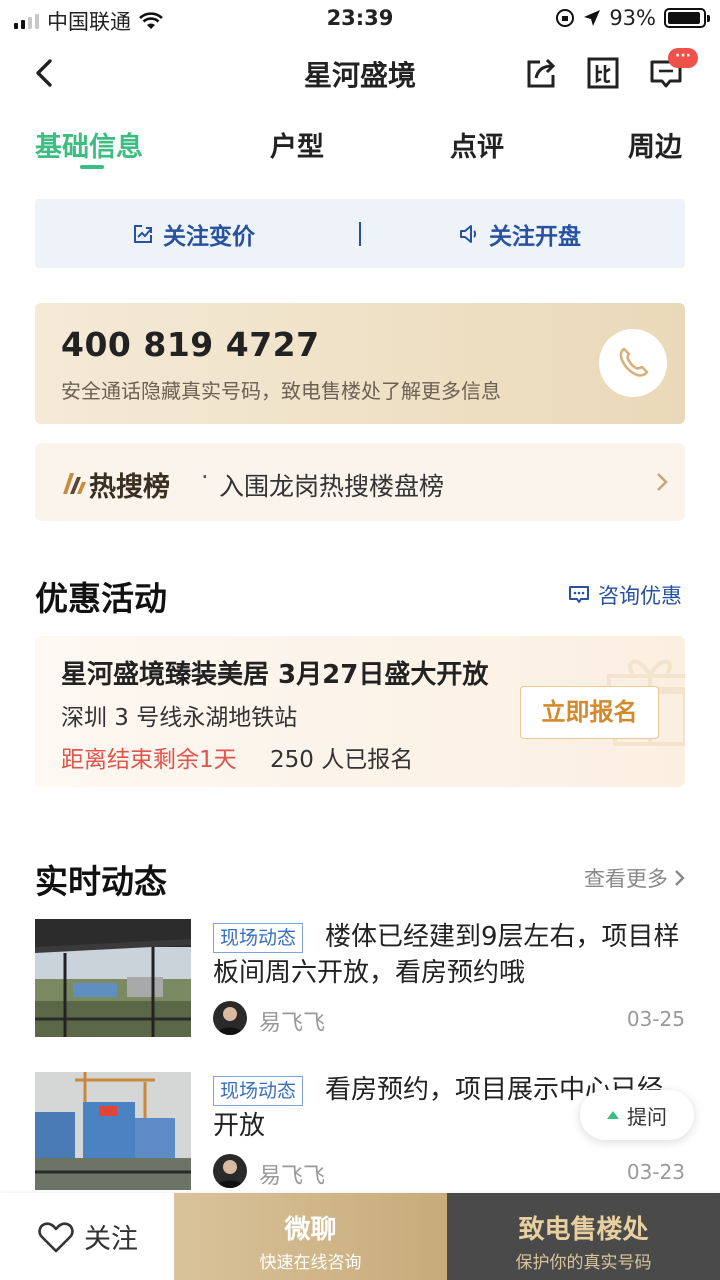 This screenshot has height=1280, width=720. I want to click on battery-icon, so click(687, 18).